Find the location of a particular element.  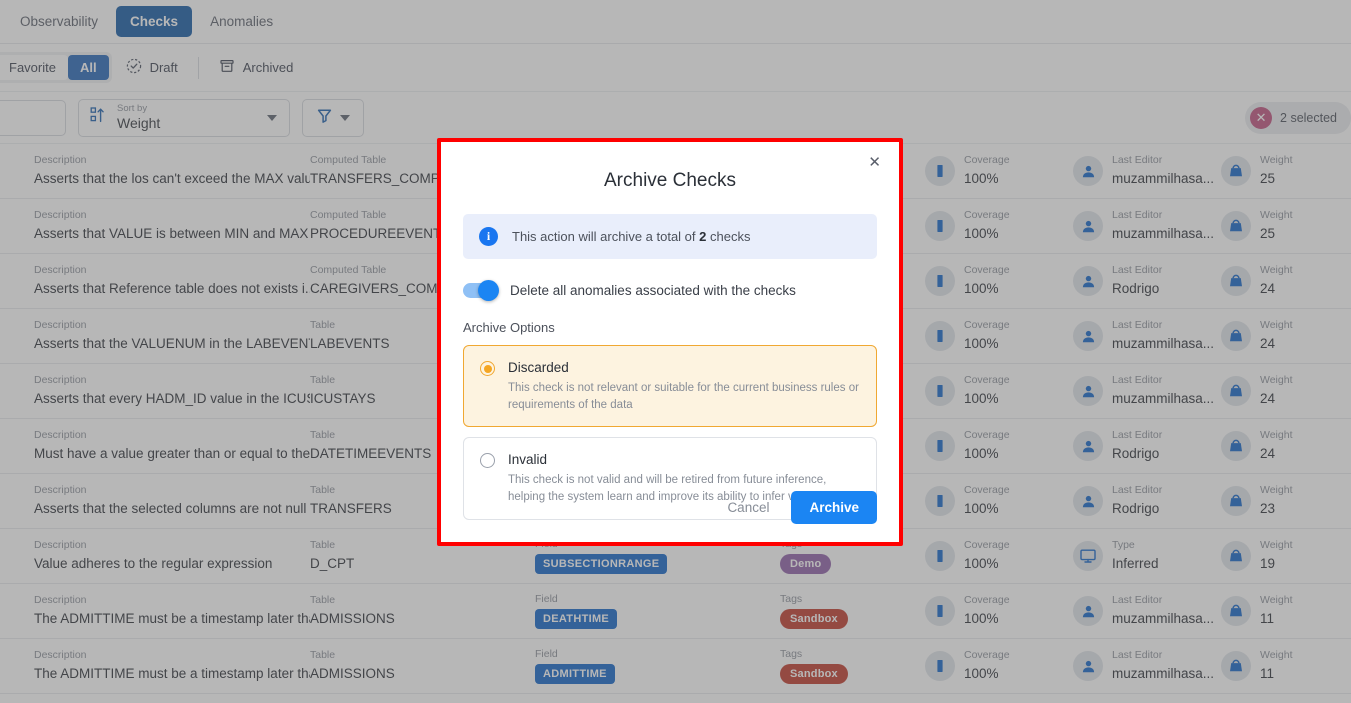

info-prefix: This action will archive a total of is located at coordinates (604, 236).